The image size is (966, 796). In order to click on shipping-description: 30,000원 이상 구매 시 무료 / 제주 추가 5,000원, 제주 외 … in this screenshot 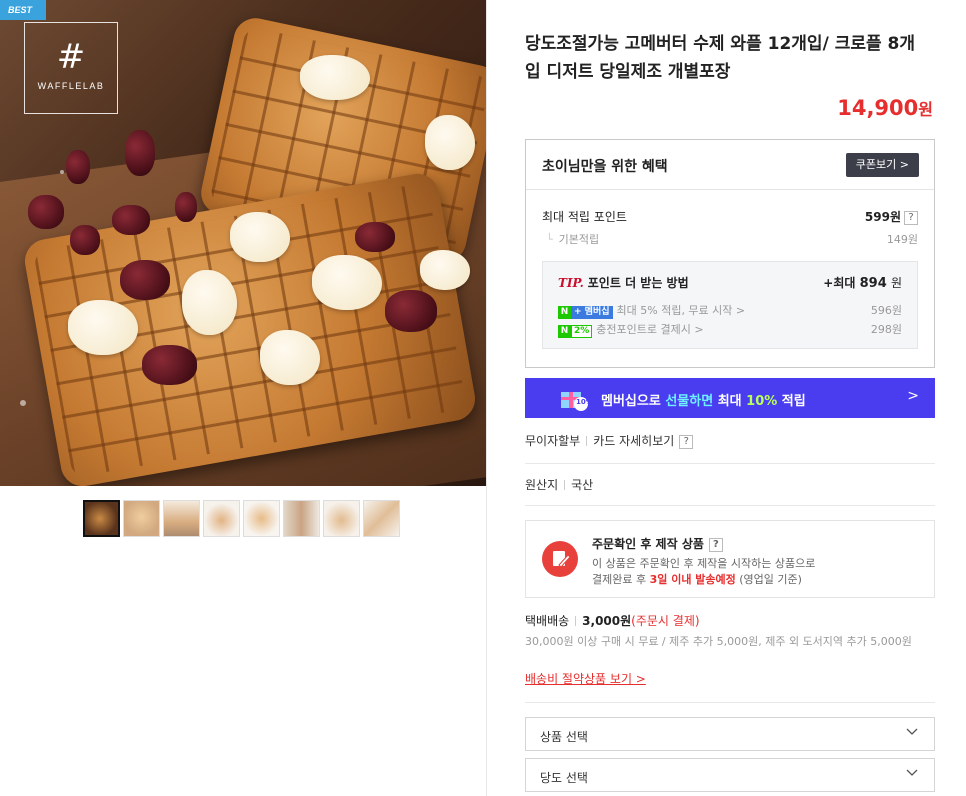, I will do `click(718, 641)`.